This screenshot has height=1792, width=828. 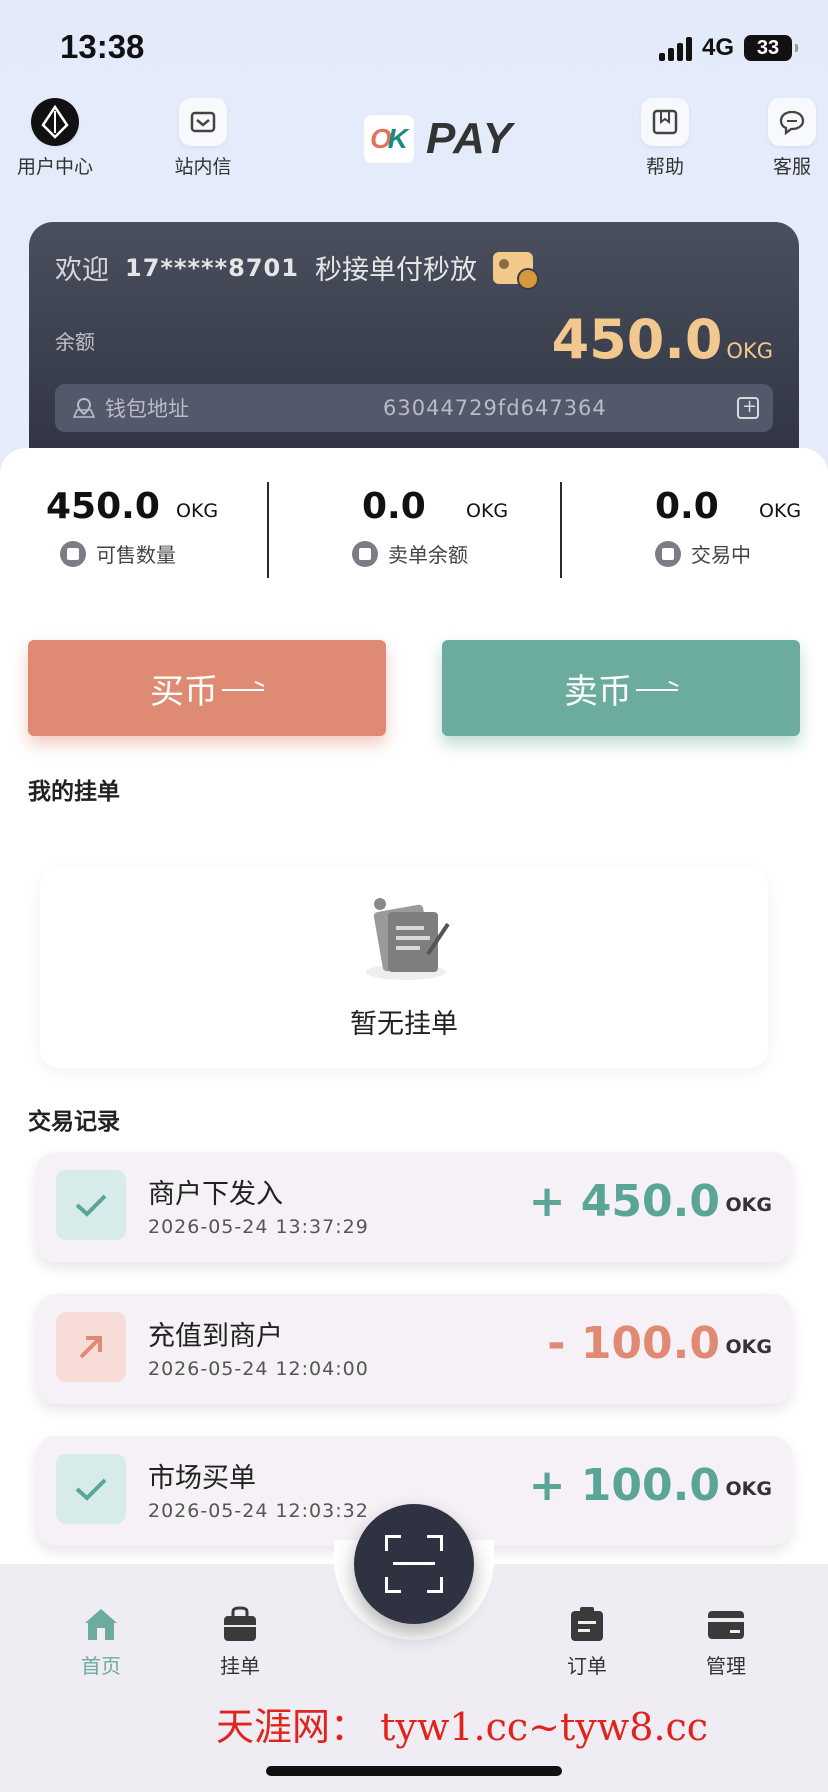 I want to click on scan-icon, so click(x=414, y=1564).